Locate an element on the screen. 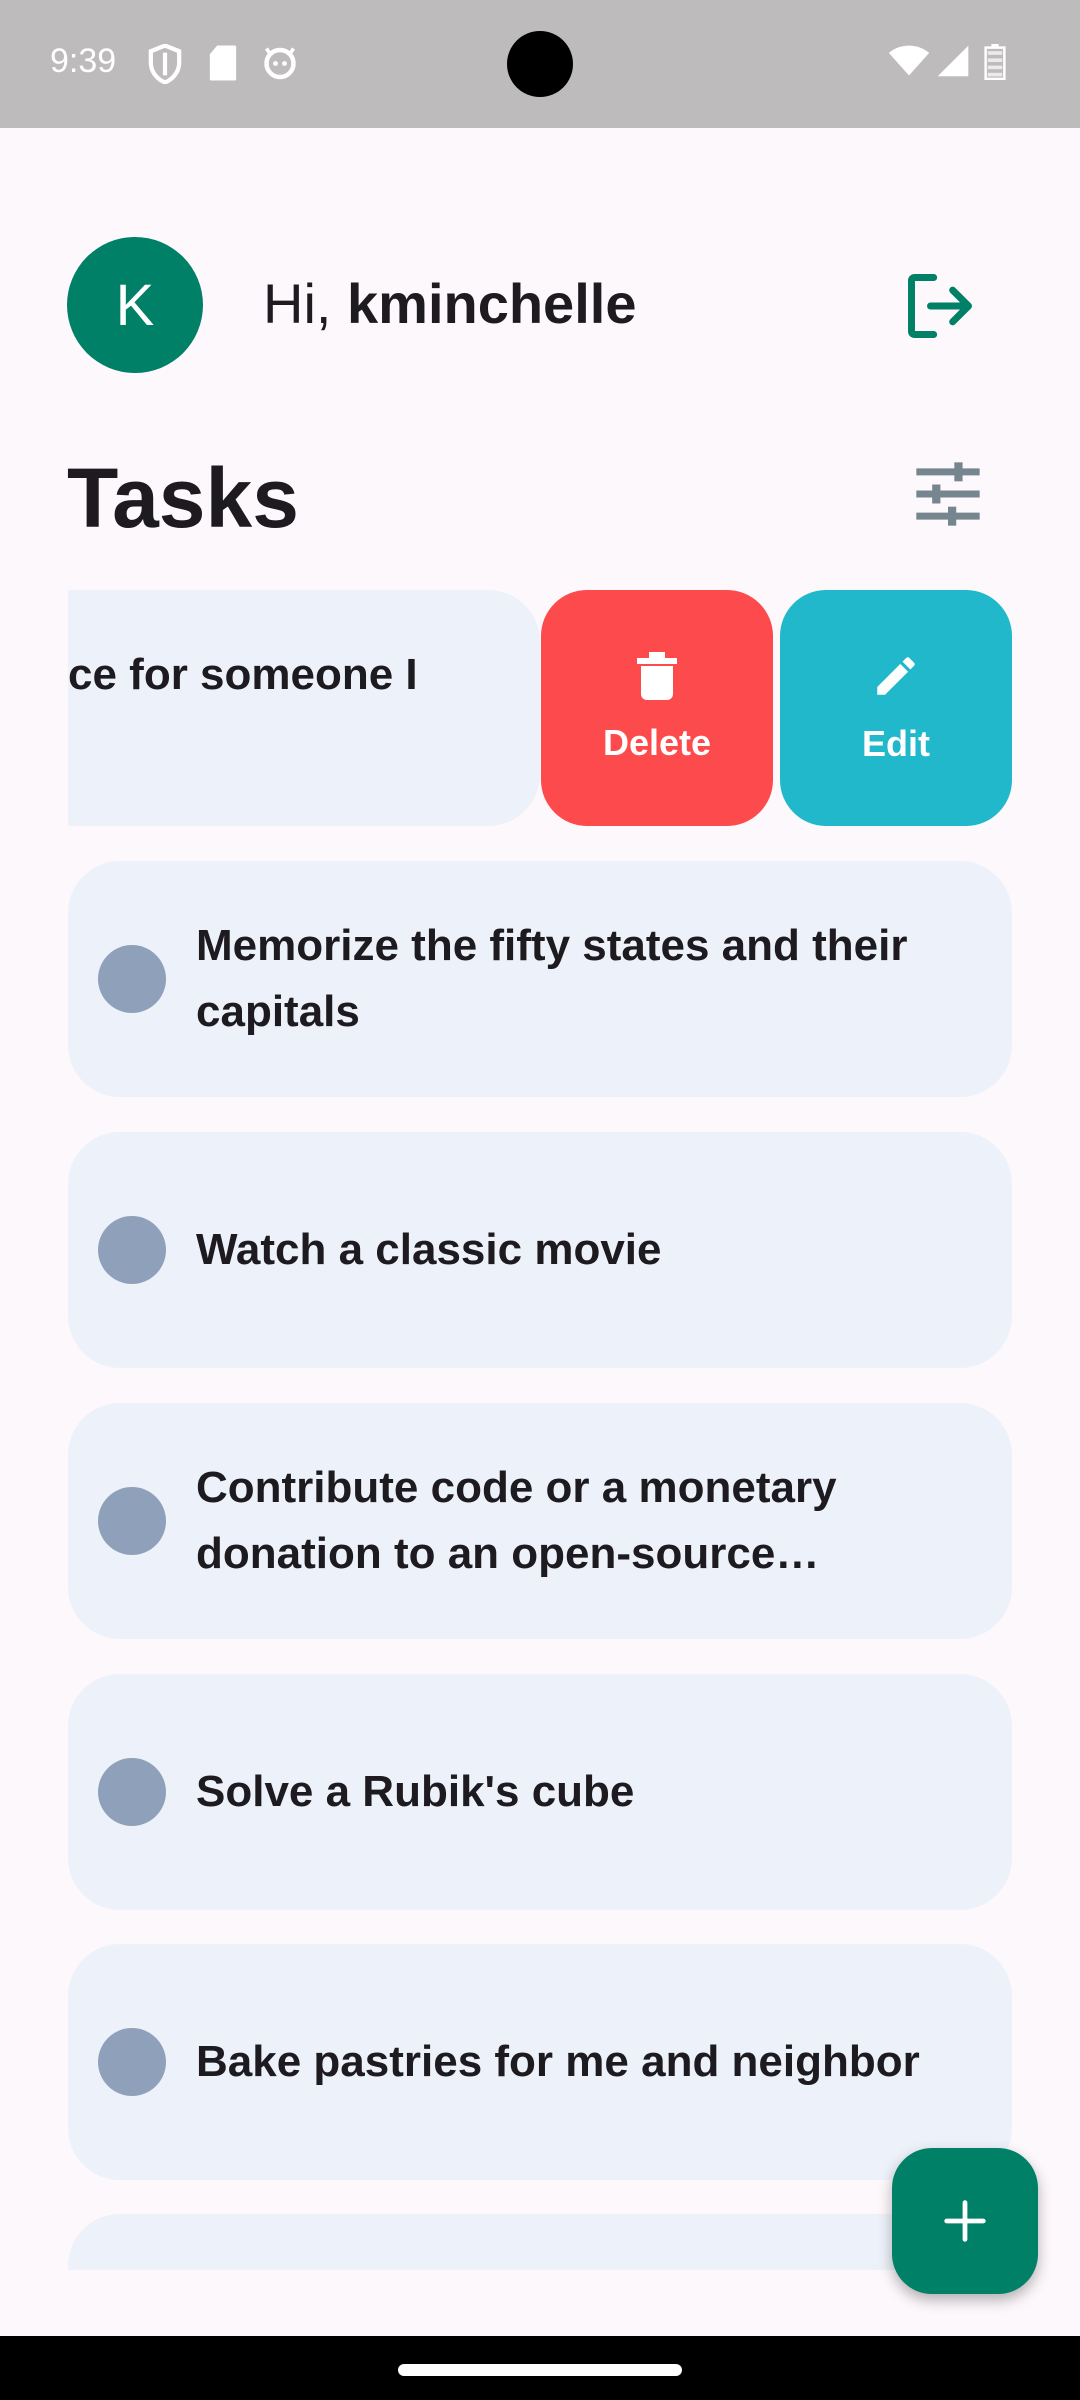 Image resolution: width=1080 pixels, height=2400 pixels. shield-icon is located at coordinates (165, 64).